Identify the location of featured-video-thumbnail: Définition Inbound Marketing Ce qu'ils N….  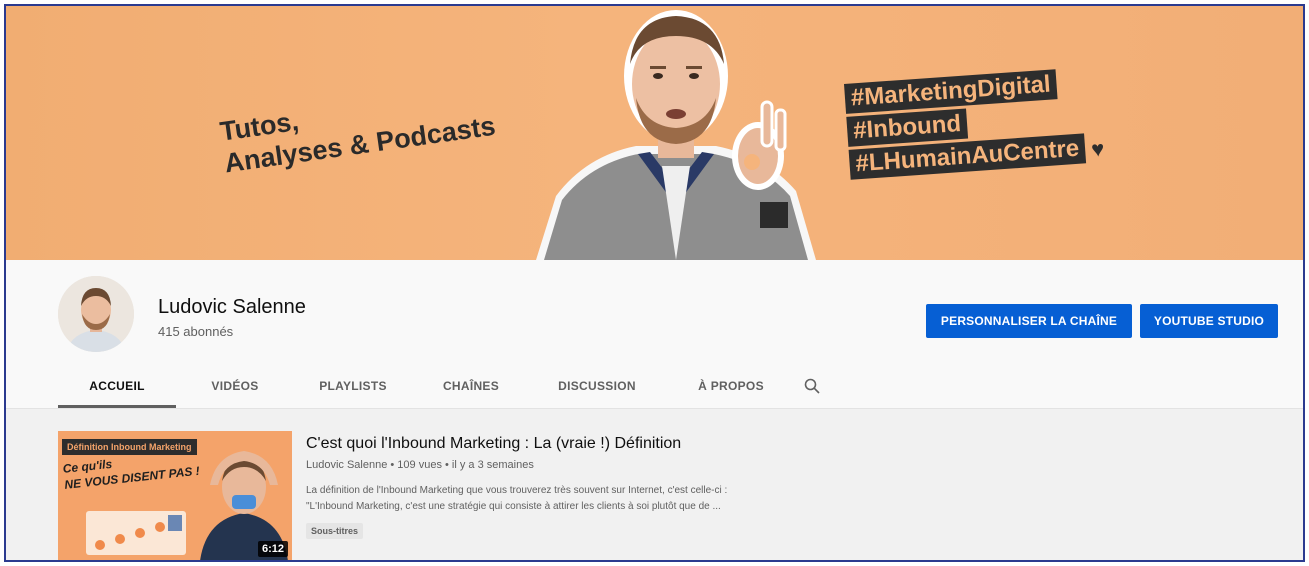
(175, 495).